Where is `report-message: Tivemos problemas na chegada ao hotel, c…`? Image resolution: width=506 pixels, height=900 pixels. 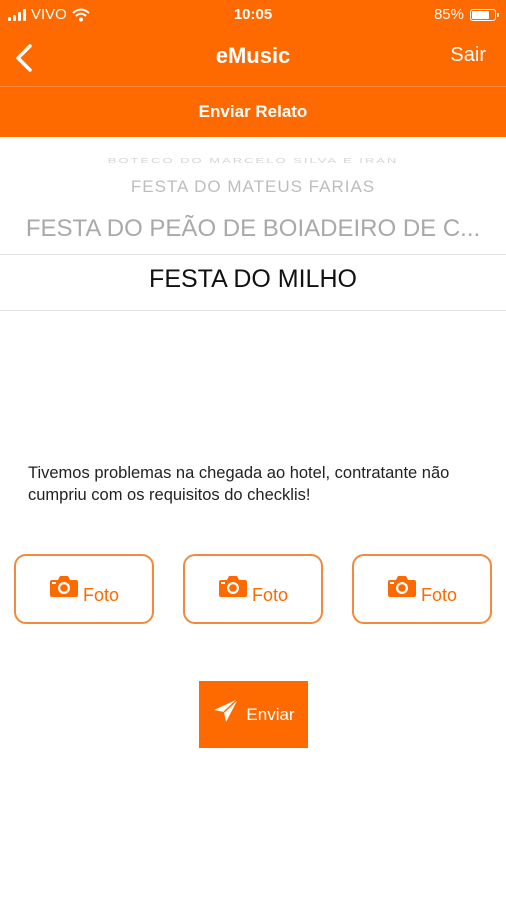
report-message: Tivemos problemas na chegada ao hotel, c… is located at coordinates (243, 484).